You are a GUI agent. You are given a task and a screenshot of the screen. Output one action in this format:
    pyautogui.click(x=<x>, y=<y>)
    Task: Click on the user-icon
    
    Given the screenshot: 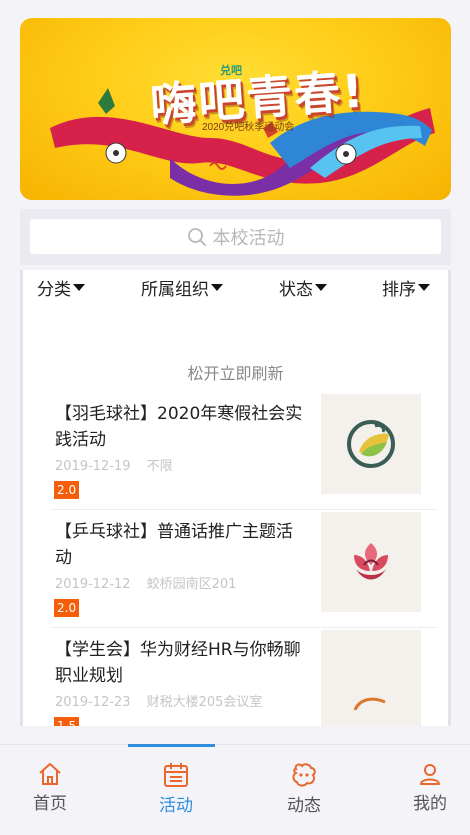 What is the action you would take?
    pyautogui.click(x=430, y=774)
    